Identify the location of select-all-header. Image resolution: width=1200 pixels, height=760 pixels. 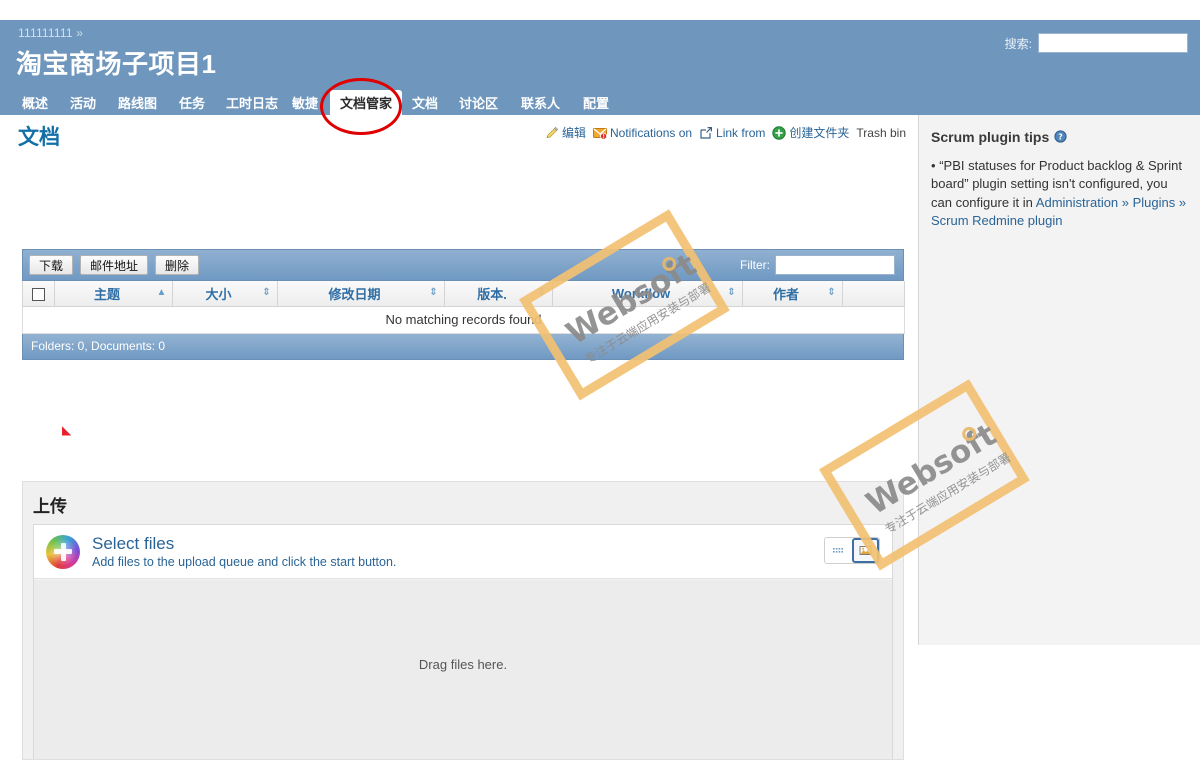
(38, 294).